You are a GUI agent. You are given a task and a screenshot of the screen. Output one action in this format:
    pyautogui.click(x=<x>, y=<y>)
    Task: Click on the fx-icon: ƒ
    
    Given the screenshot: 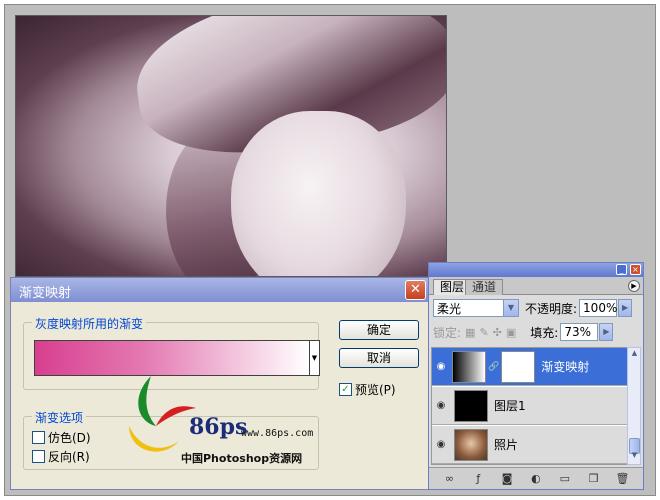 What is the action you would take?
    pyautogui.click(x=478, y=478)
    